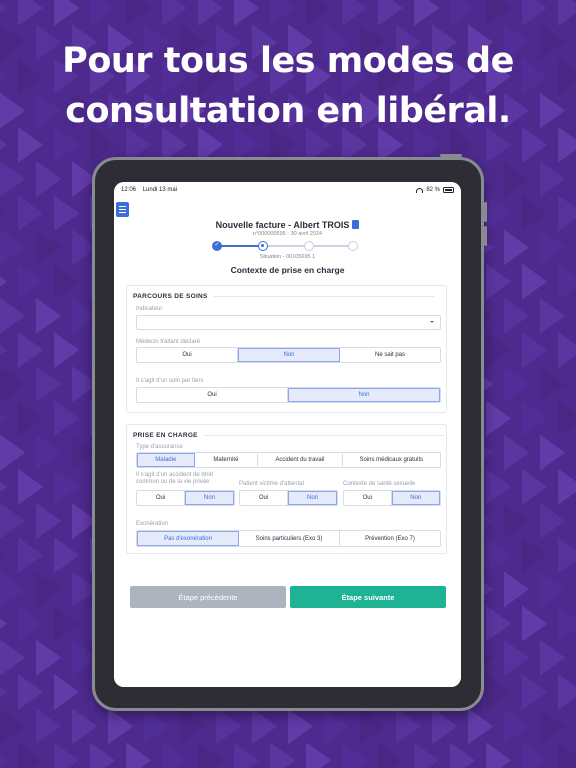  What do you see at coordinates (263, 246) in the screenshot?
I see `step-2-current` at bounding box center [263, 246].